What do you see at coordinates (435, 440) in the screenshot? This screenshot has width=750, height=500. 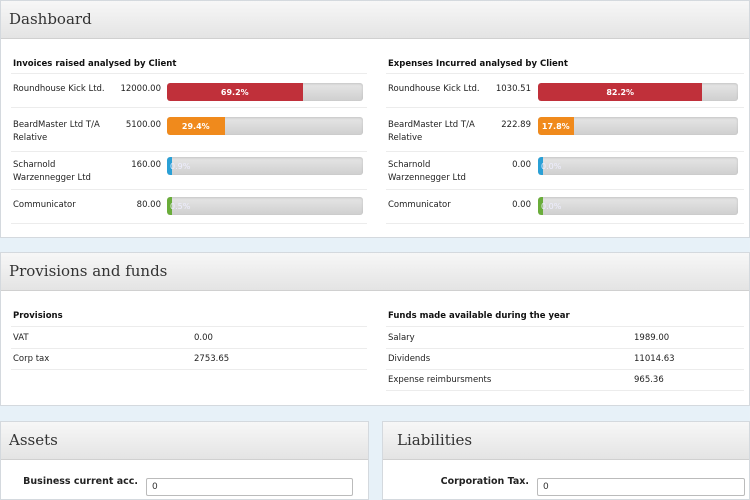 I see `liabilities-title: Liabilities` at bounding box center [435, 440].